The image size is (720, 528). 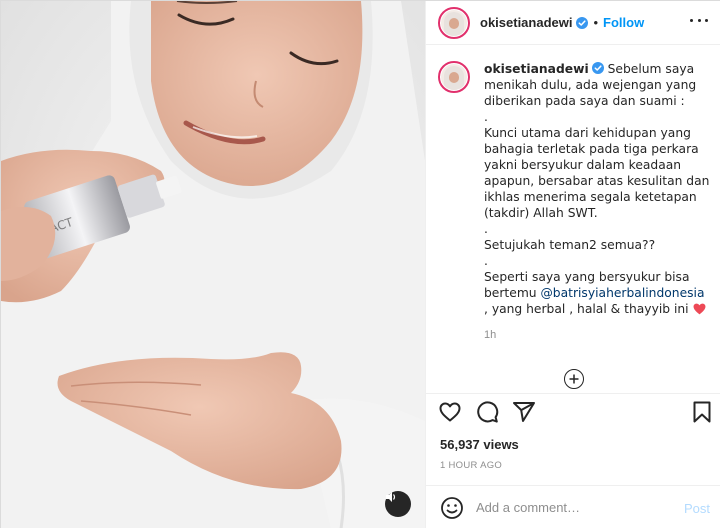 What do you see at coordinates (452, 508) in the screenshot?
I see `emoji-icon` at bounding box center [452, 508].